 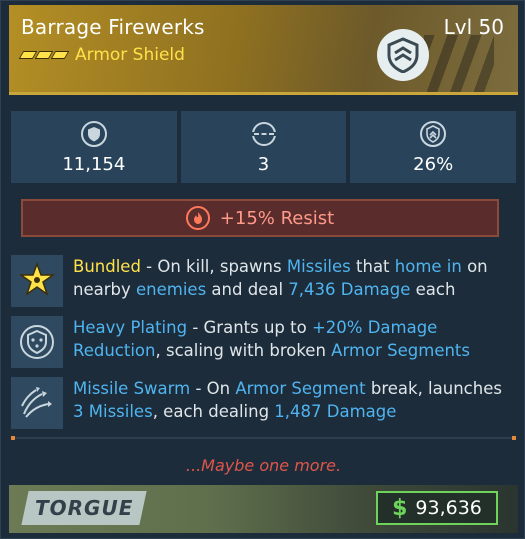 I want to click on star-burst-icon, so click(x=37, y=281).